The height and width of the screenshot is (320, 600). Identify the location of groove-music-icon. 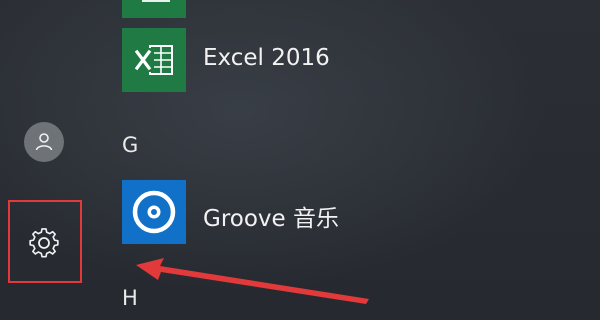
(154, 211).